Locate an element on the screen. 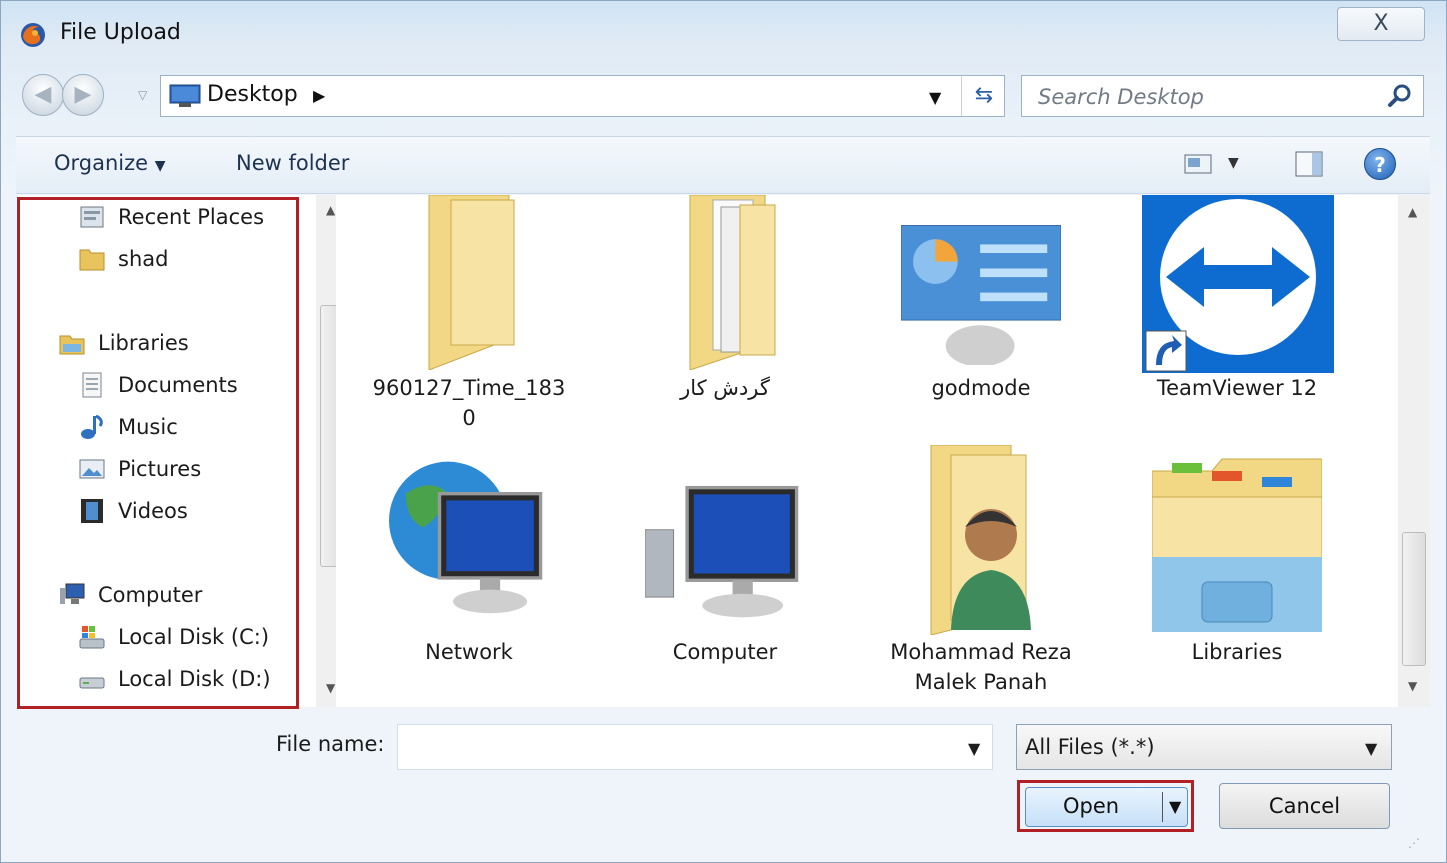  file-item: Computer is located at coordinates (725, 572).